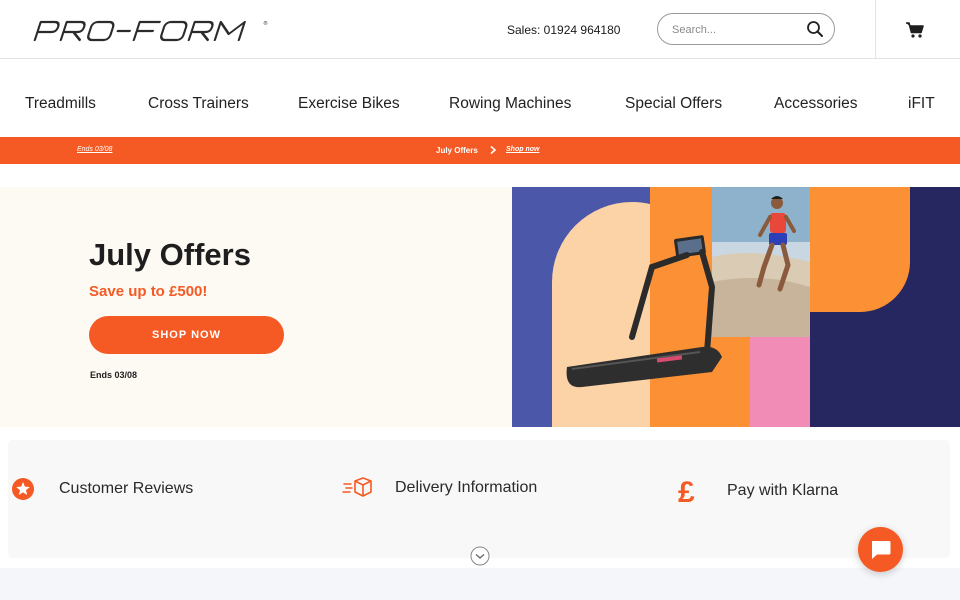 The image size is (960, 600). I want to click on hero-title: July Offers, so click(170, 254).